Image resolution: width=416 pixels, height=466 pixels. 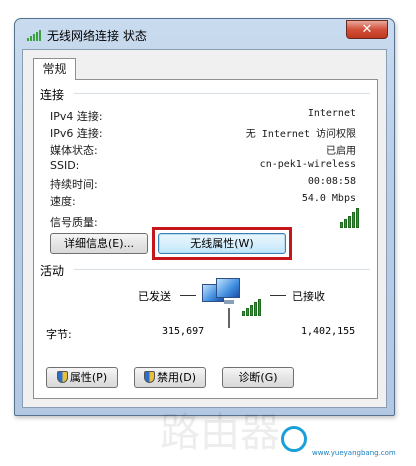 What do you see at coordinates (328, 198) in the screenshot?
I see `row-value: 54.0 Mbps` at bounding box center [328, 198].